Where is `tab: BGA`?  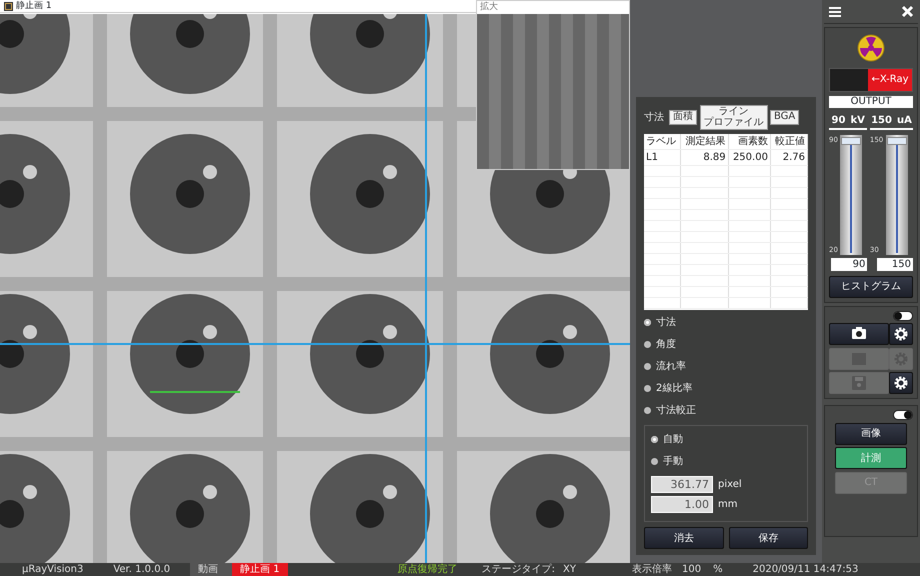
tab: BGA is located at coordinates (785, 117).